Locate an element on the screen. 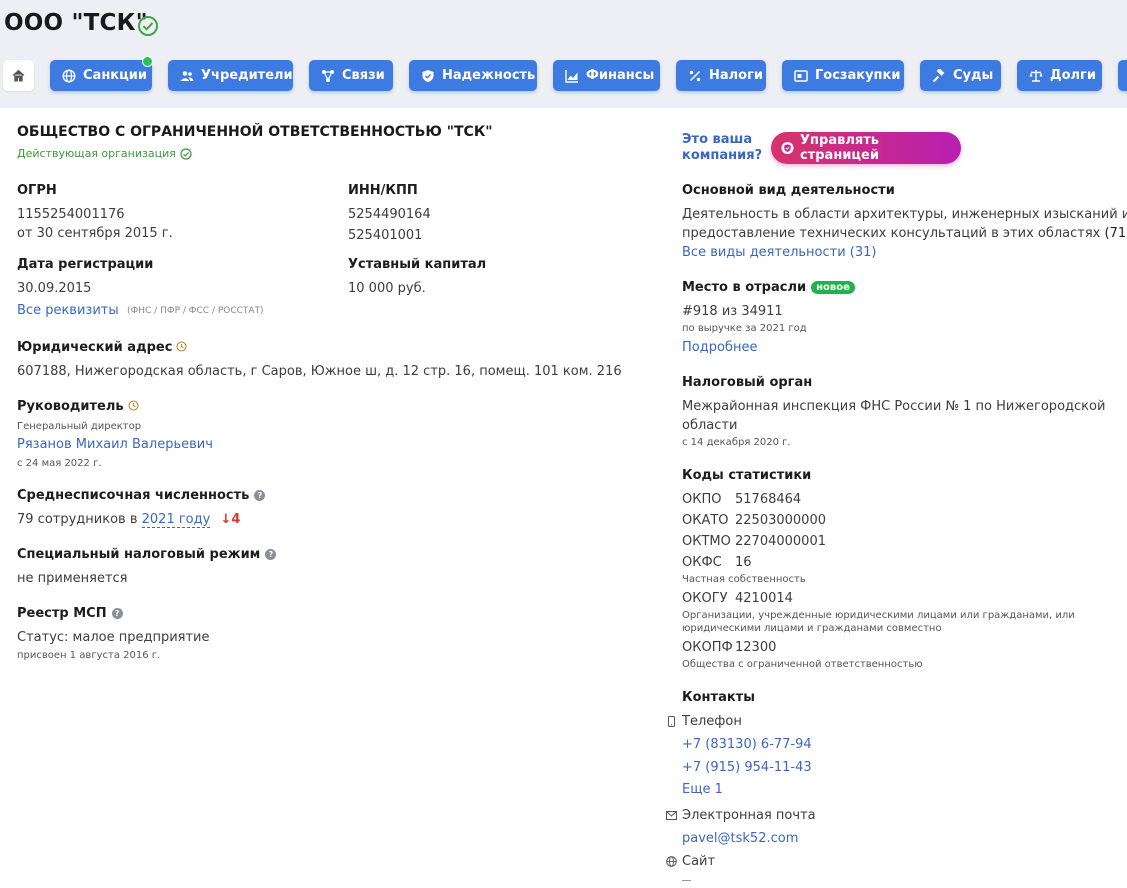 The image size is (1127, 888). shield-check-icon is located at coordinates (787, 148).